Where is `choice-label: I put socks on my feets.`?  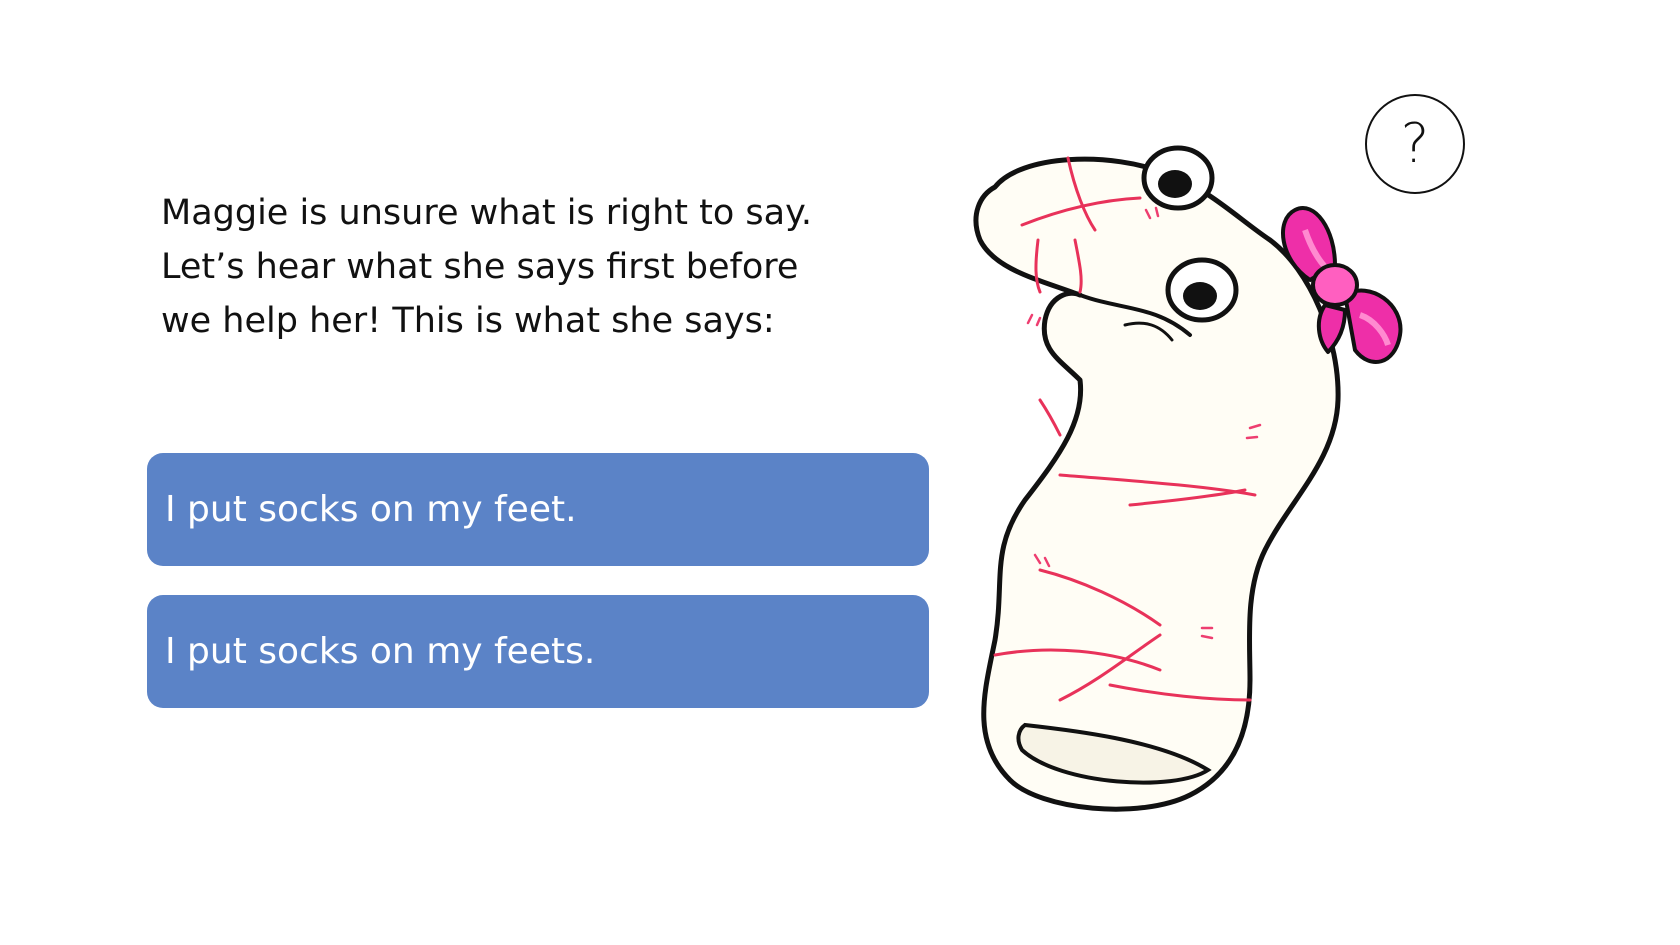 choice-label: I put socks on my feets. is located at coordinates (380, 651).